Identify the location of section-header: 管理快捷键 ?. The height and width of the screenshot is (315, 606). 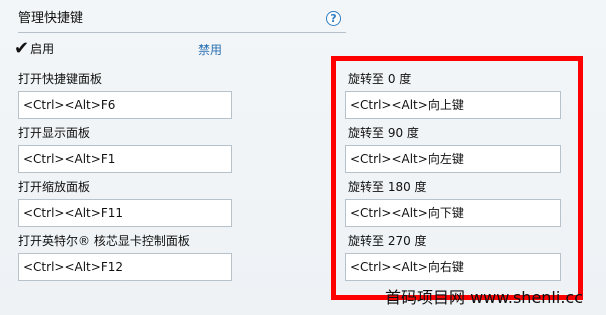
(182, 20).